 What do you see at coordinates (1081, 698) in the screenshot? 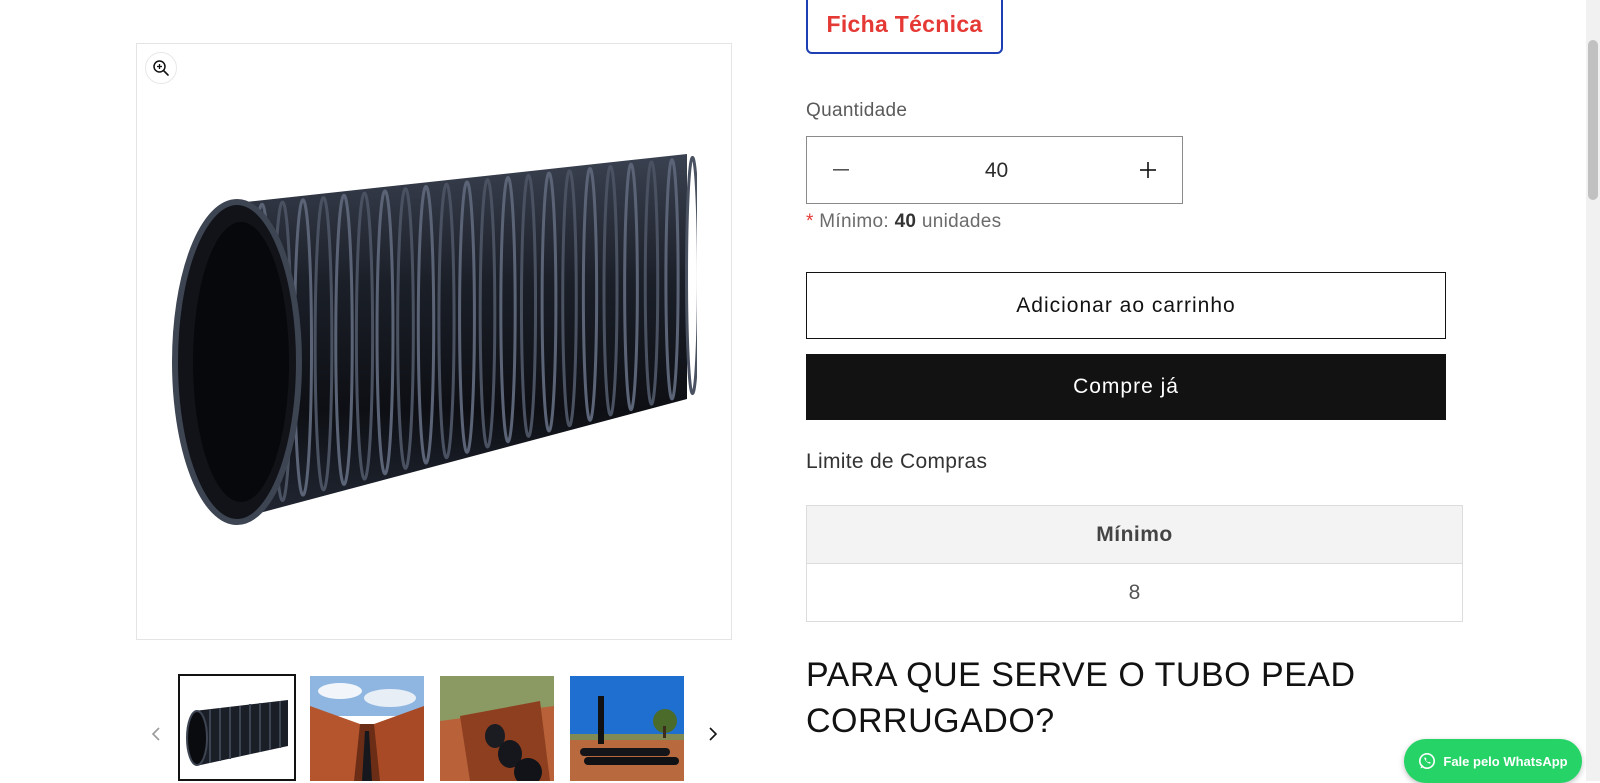
I see `section-heading: PARA QUE SERVE O TUBO PEAD CORRUGADO?` at bounding box center [1081, 698].